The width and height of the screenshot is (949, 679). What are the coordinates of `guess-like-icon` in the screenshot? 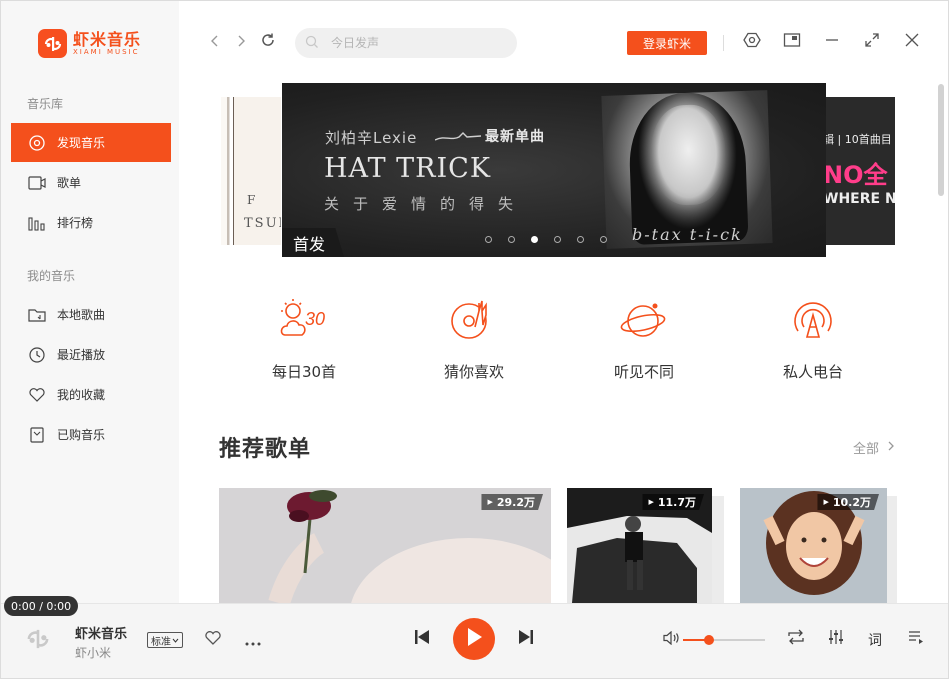 It's located at (474, 322).